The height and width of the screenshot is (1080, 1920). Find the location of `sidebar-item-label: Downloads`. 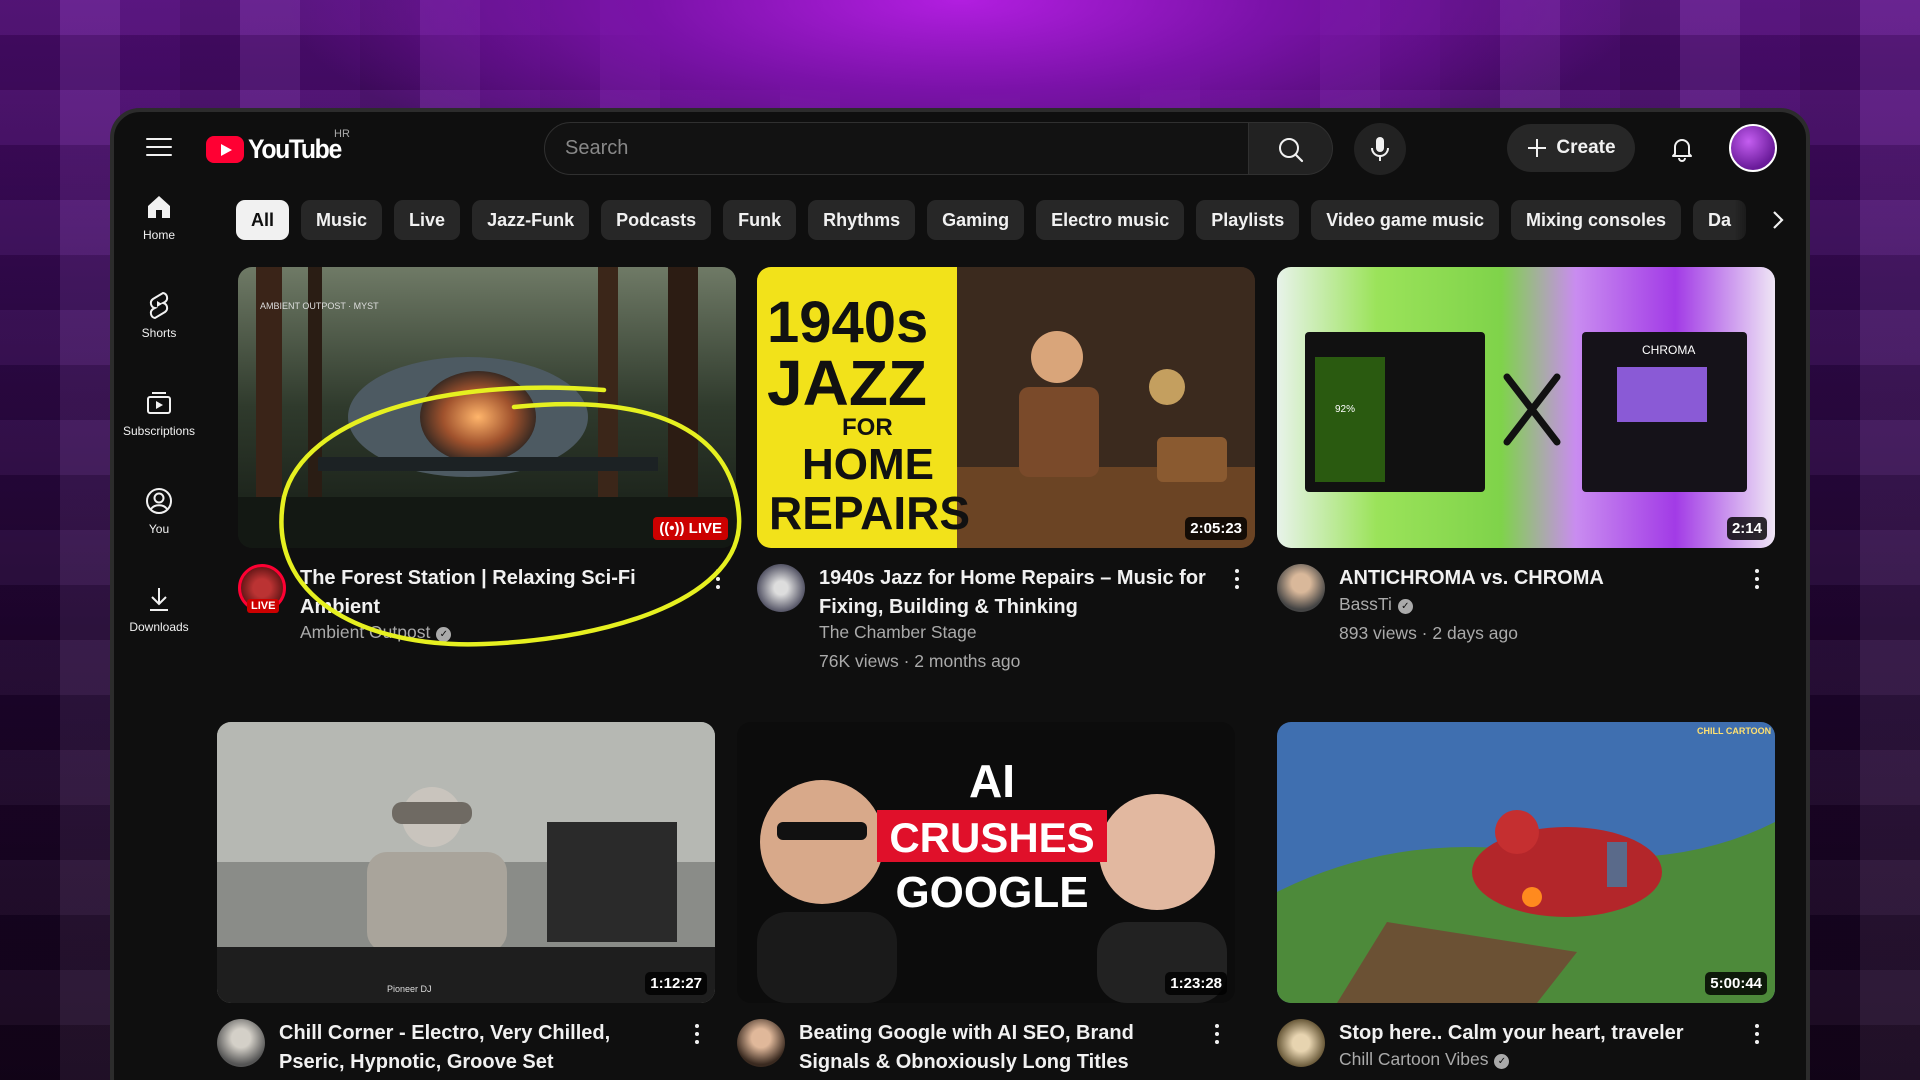

sidebar-item-label: Downloads is located at coordinates (159, 627).